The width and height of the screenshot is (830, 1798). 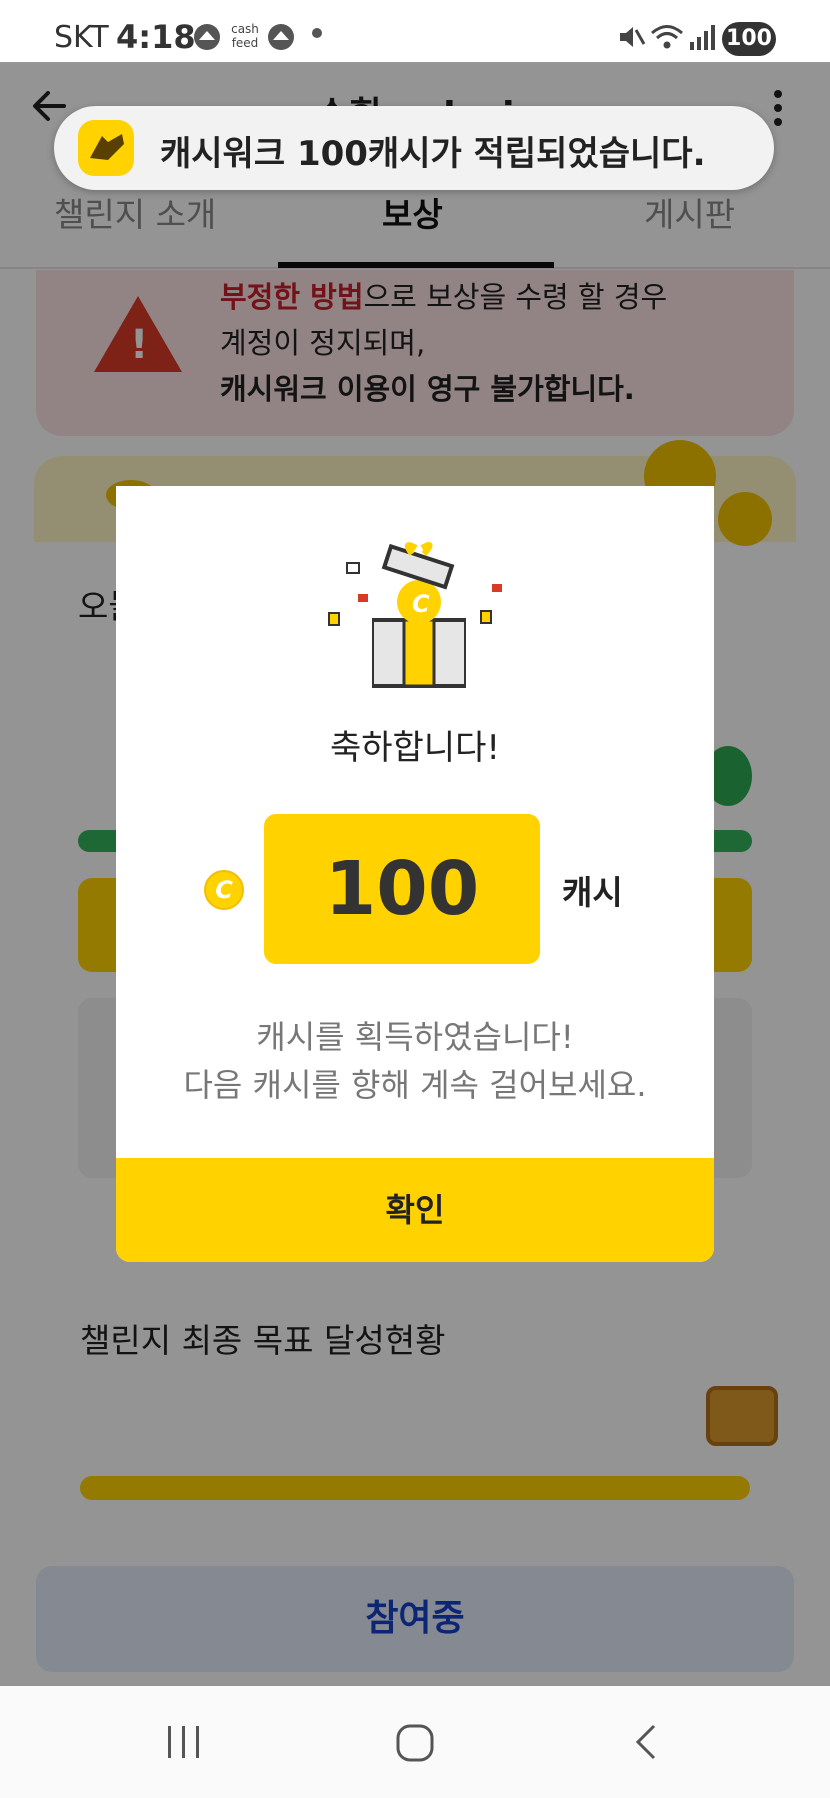 What do you see at coordinates (207, 37) in the screenshot?
I see `cashwalk-notification-icon` at bounding box center [207, 37].